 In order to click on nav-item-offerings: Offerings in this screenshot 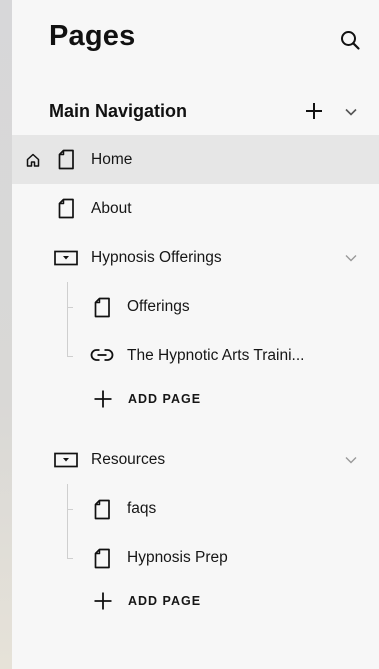, I will do `click(158, 307)`.